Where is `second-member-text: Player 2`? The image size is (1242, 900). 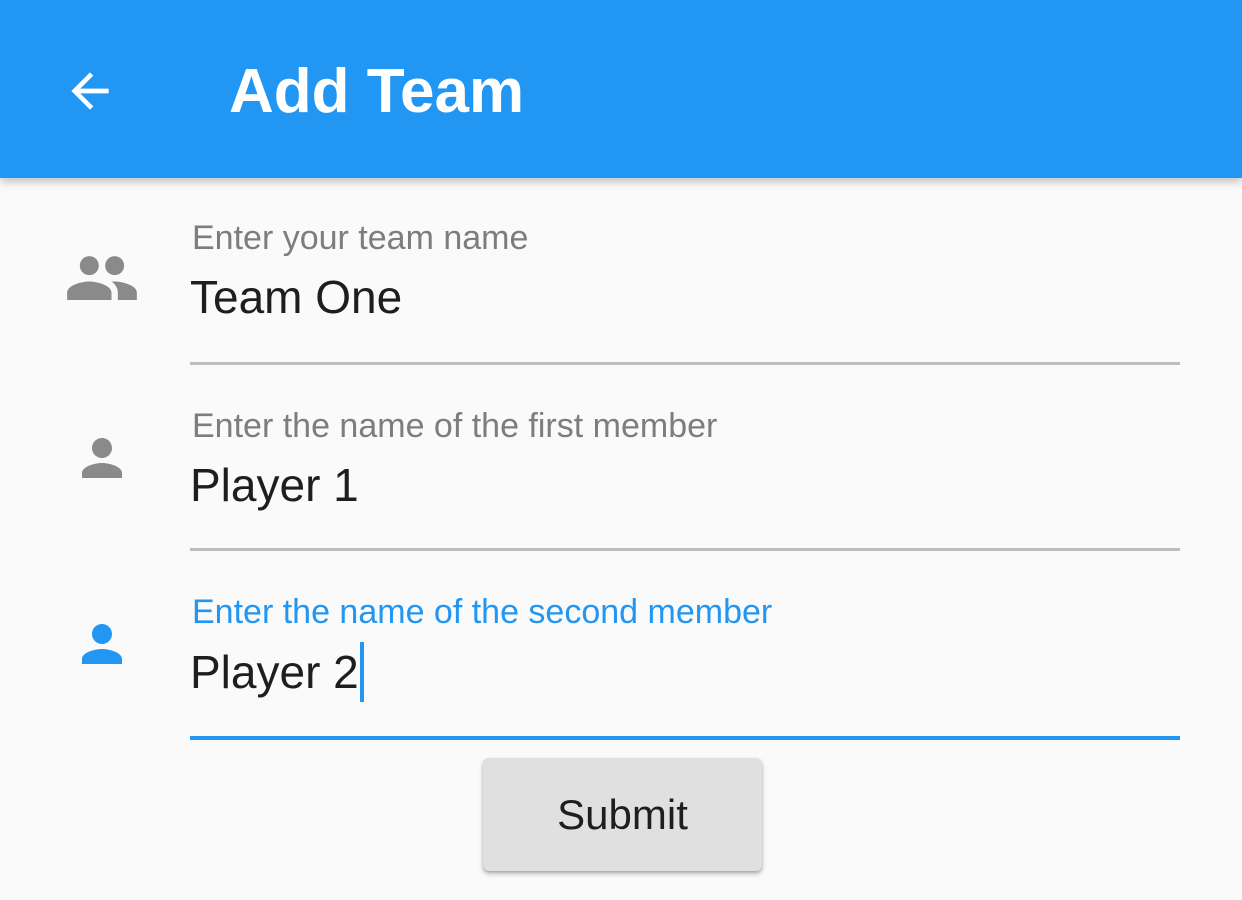 second-member-text: Player 2 is located at coordinates (274, 672).